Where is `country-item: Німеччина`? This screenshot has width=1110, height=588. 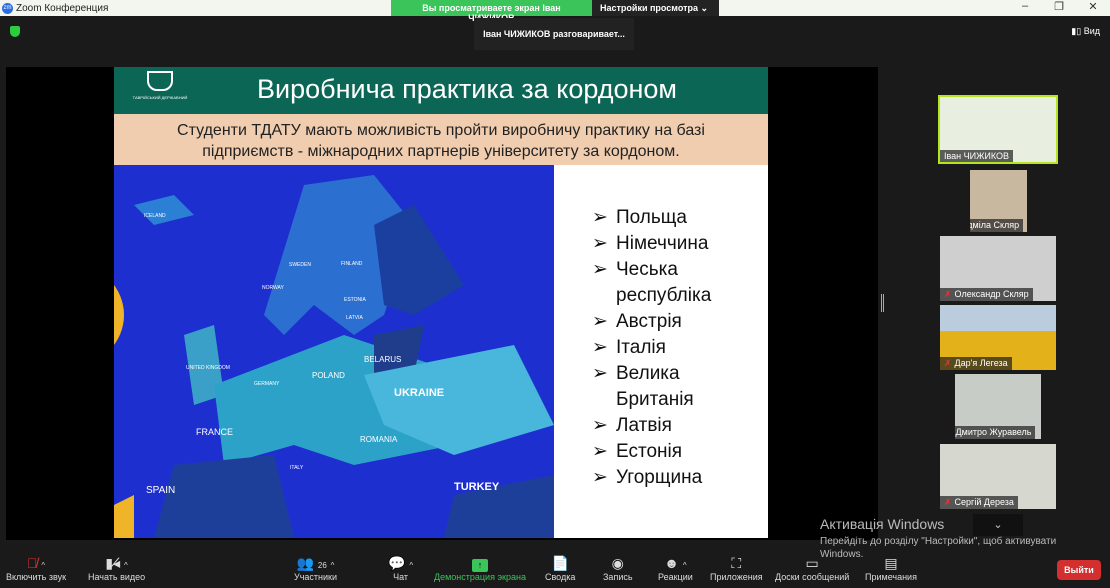
country-item: Німеччина is located at coordinates (662, 244).